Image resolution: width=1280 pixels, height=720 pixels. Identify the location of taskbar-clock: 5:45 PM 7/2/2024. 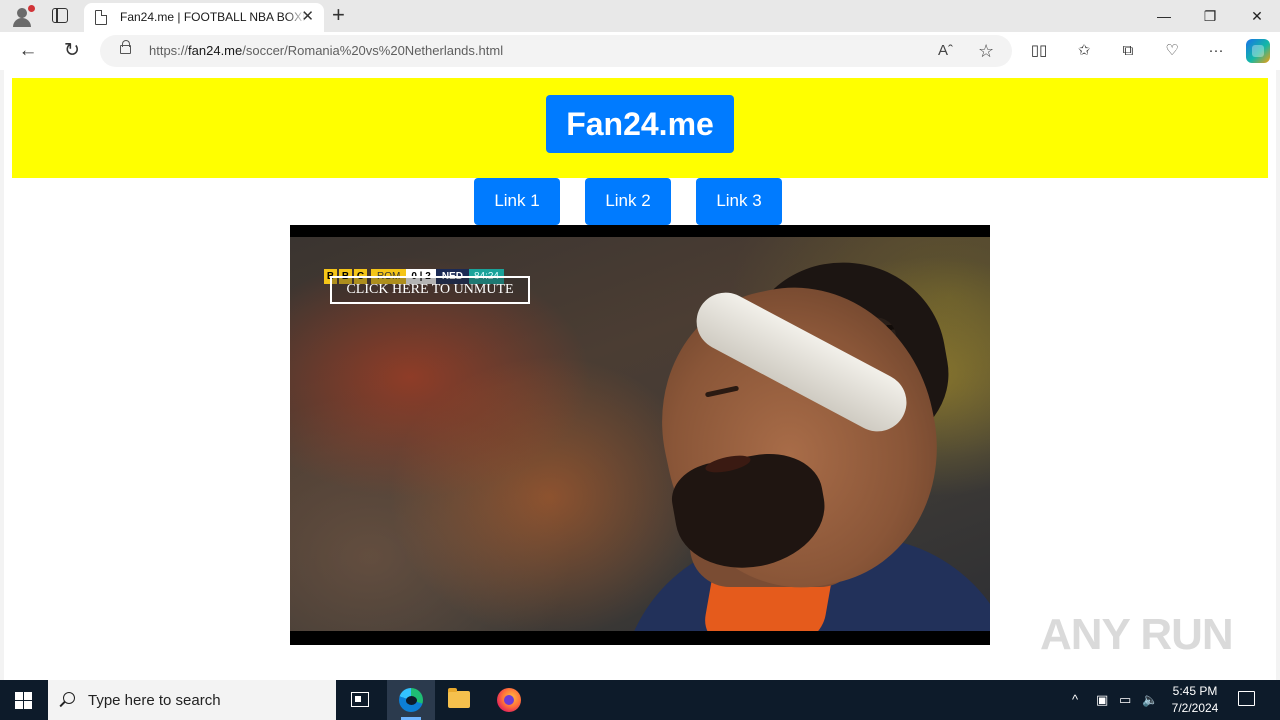
(1195, 700).